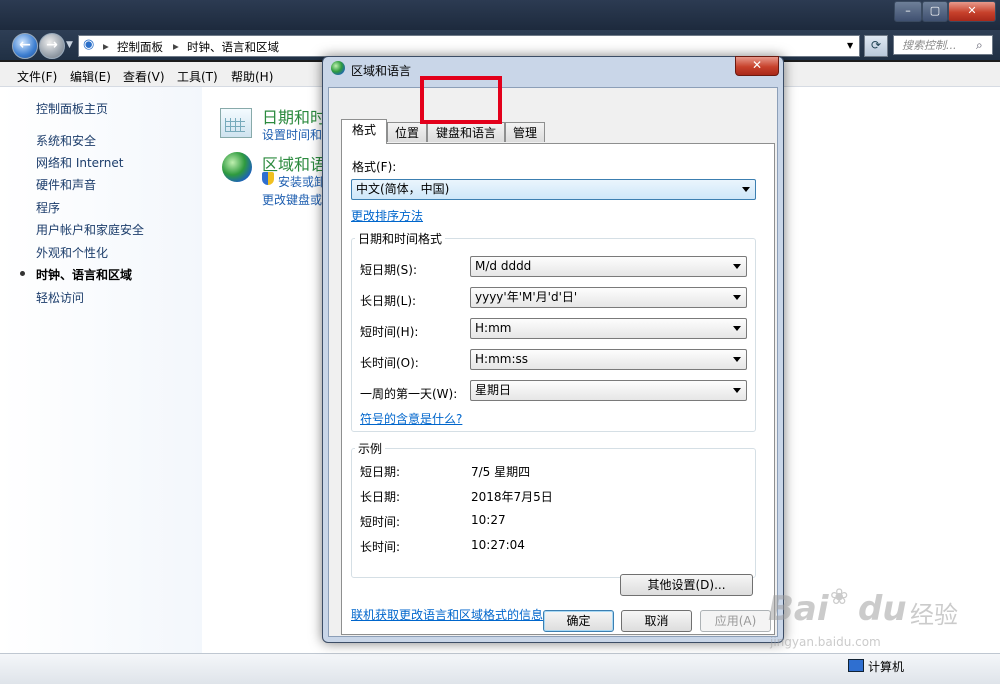 This screenshot has height=684, width=1000. What do you see at coordinates (380, 472) in the screenshot?
I see `example-short-date-label: 短日期:` at bounding box center [380, 472].